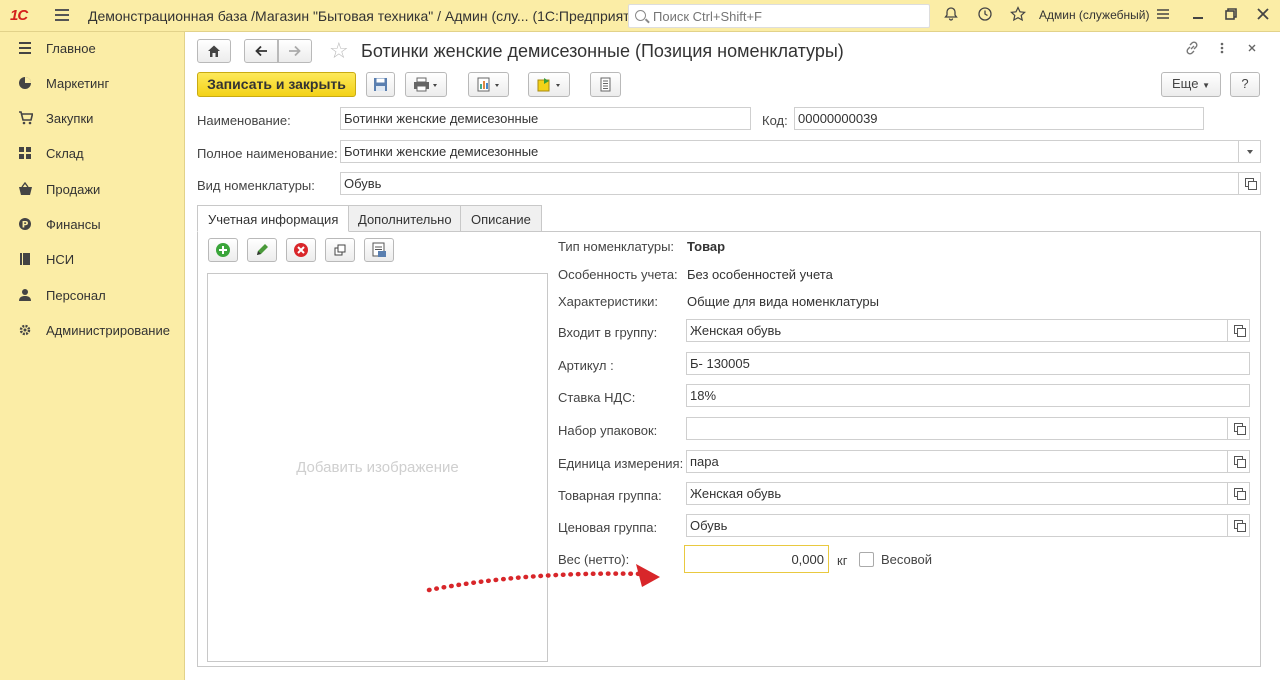 This screenshot has height=680, width=1280. Describe the element at coordinates (788, 16) in the screenshot. I see `search-input` at that location.